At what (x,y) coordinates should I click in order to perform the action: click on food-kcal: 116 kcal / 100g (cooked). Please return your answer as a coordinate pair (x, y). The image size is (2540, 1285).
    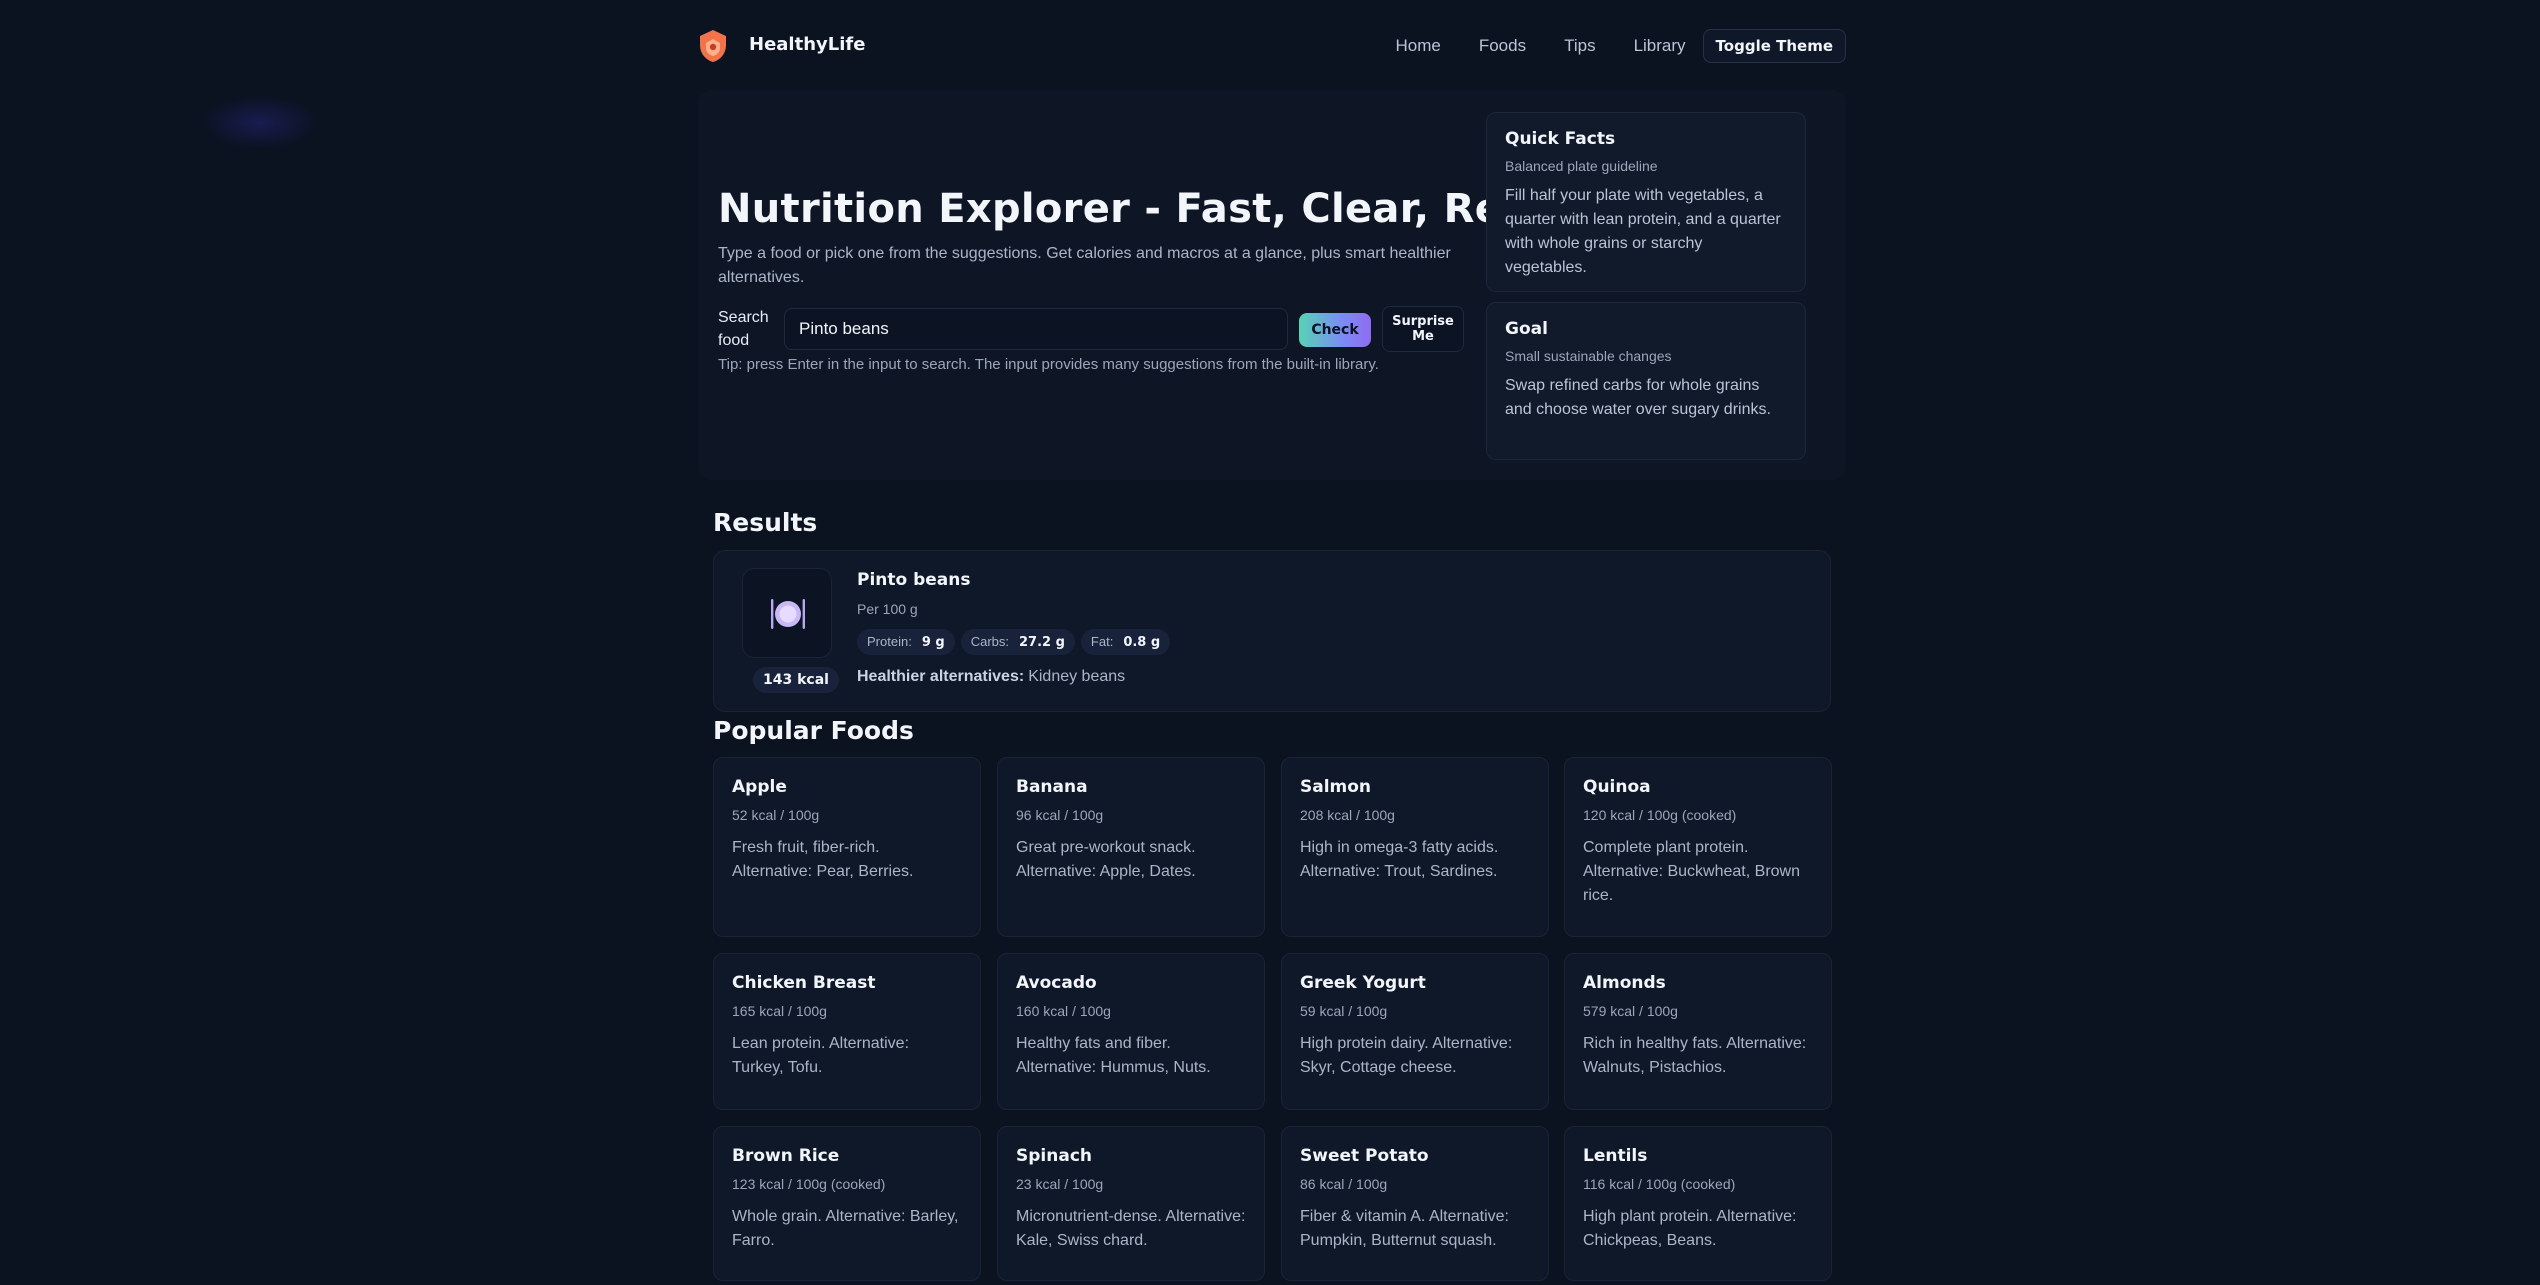
    Looking at the image, I should click on (1659, 1184).